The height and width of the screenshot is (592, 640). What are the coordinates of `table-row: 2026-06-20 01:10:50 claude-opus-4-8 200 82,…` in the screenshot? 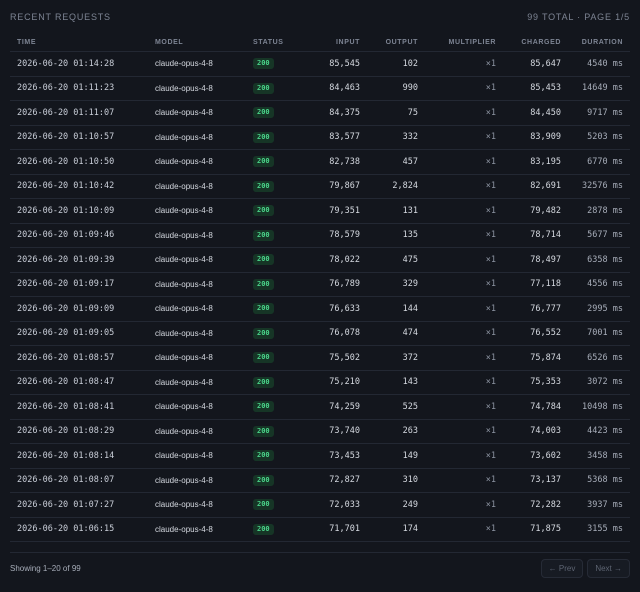 It's located at (320, 162).